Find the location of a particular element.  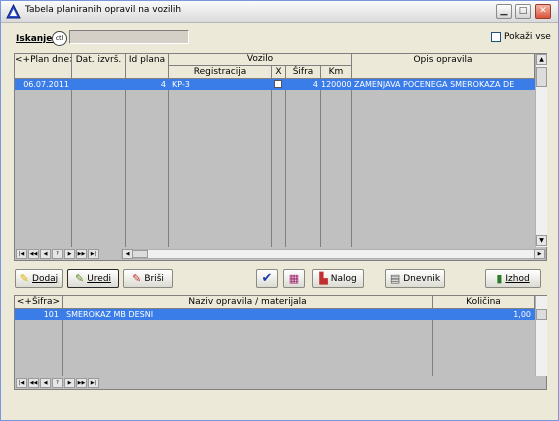

print-preview-button: ▦ is located at coordinates (294, 278).